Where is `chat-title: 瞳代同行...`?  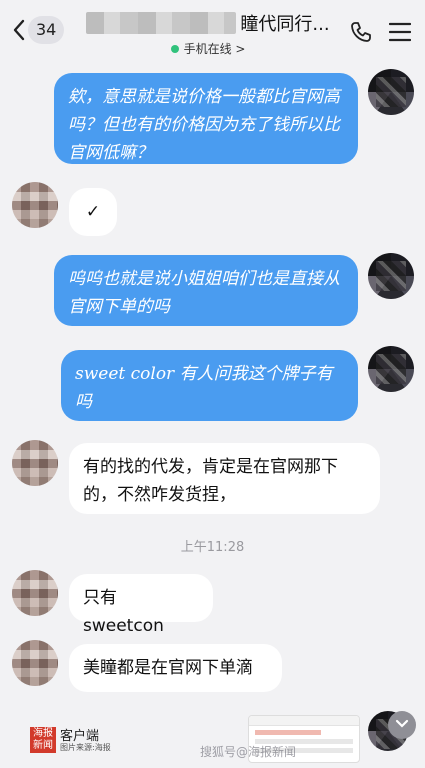 chat-title: 瞳代同行... is located at coordinates (285, 24).